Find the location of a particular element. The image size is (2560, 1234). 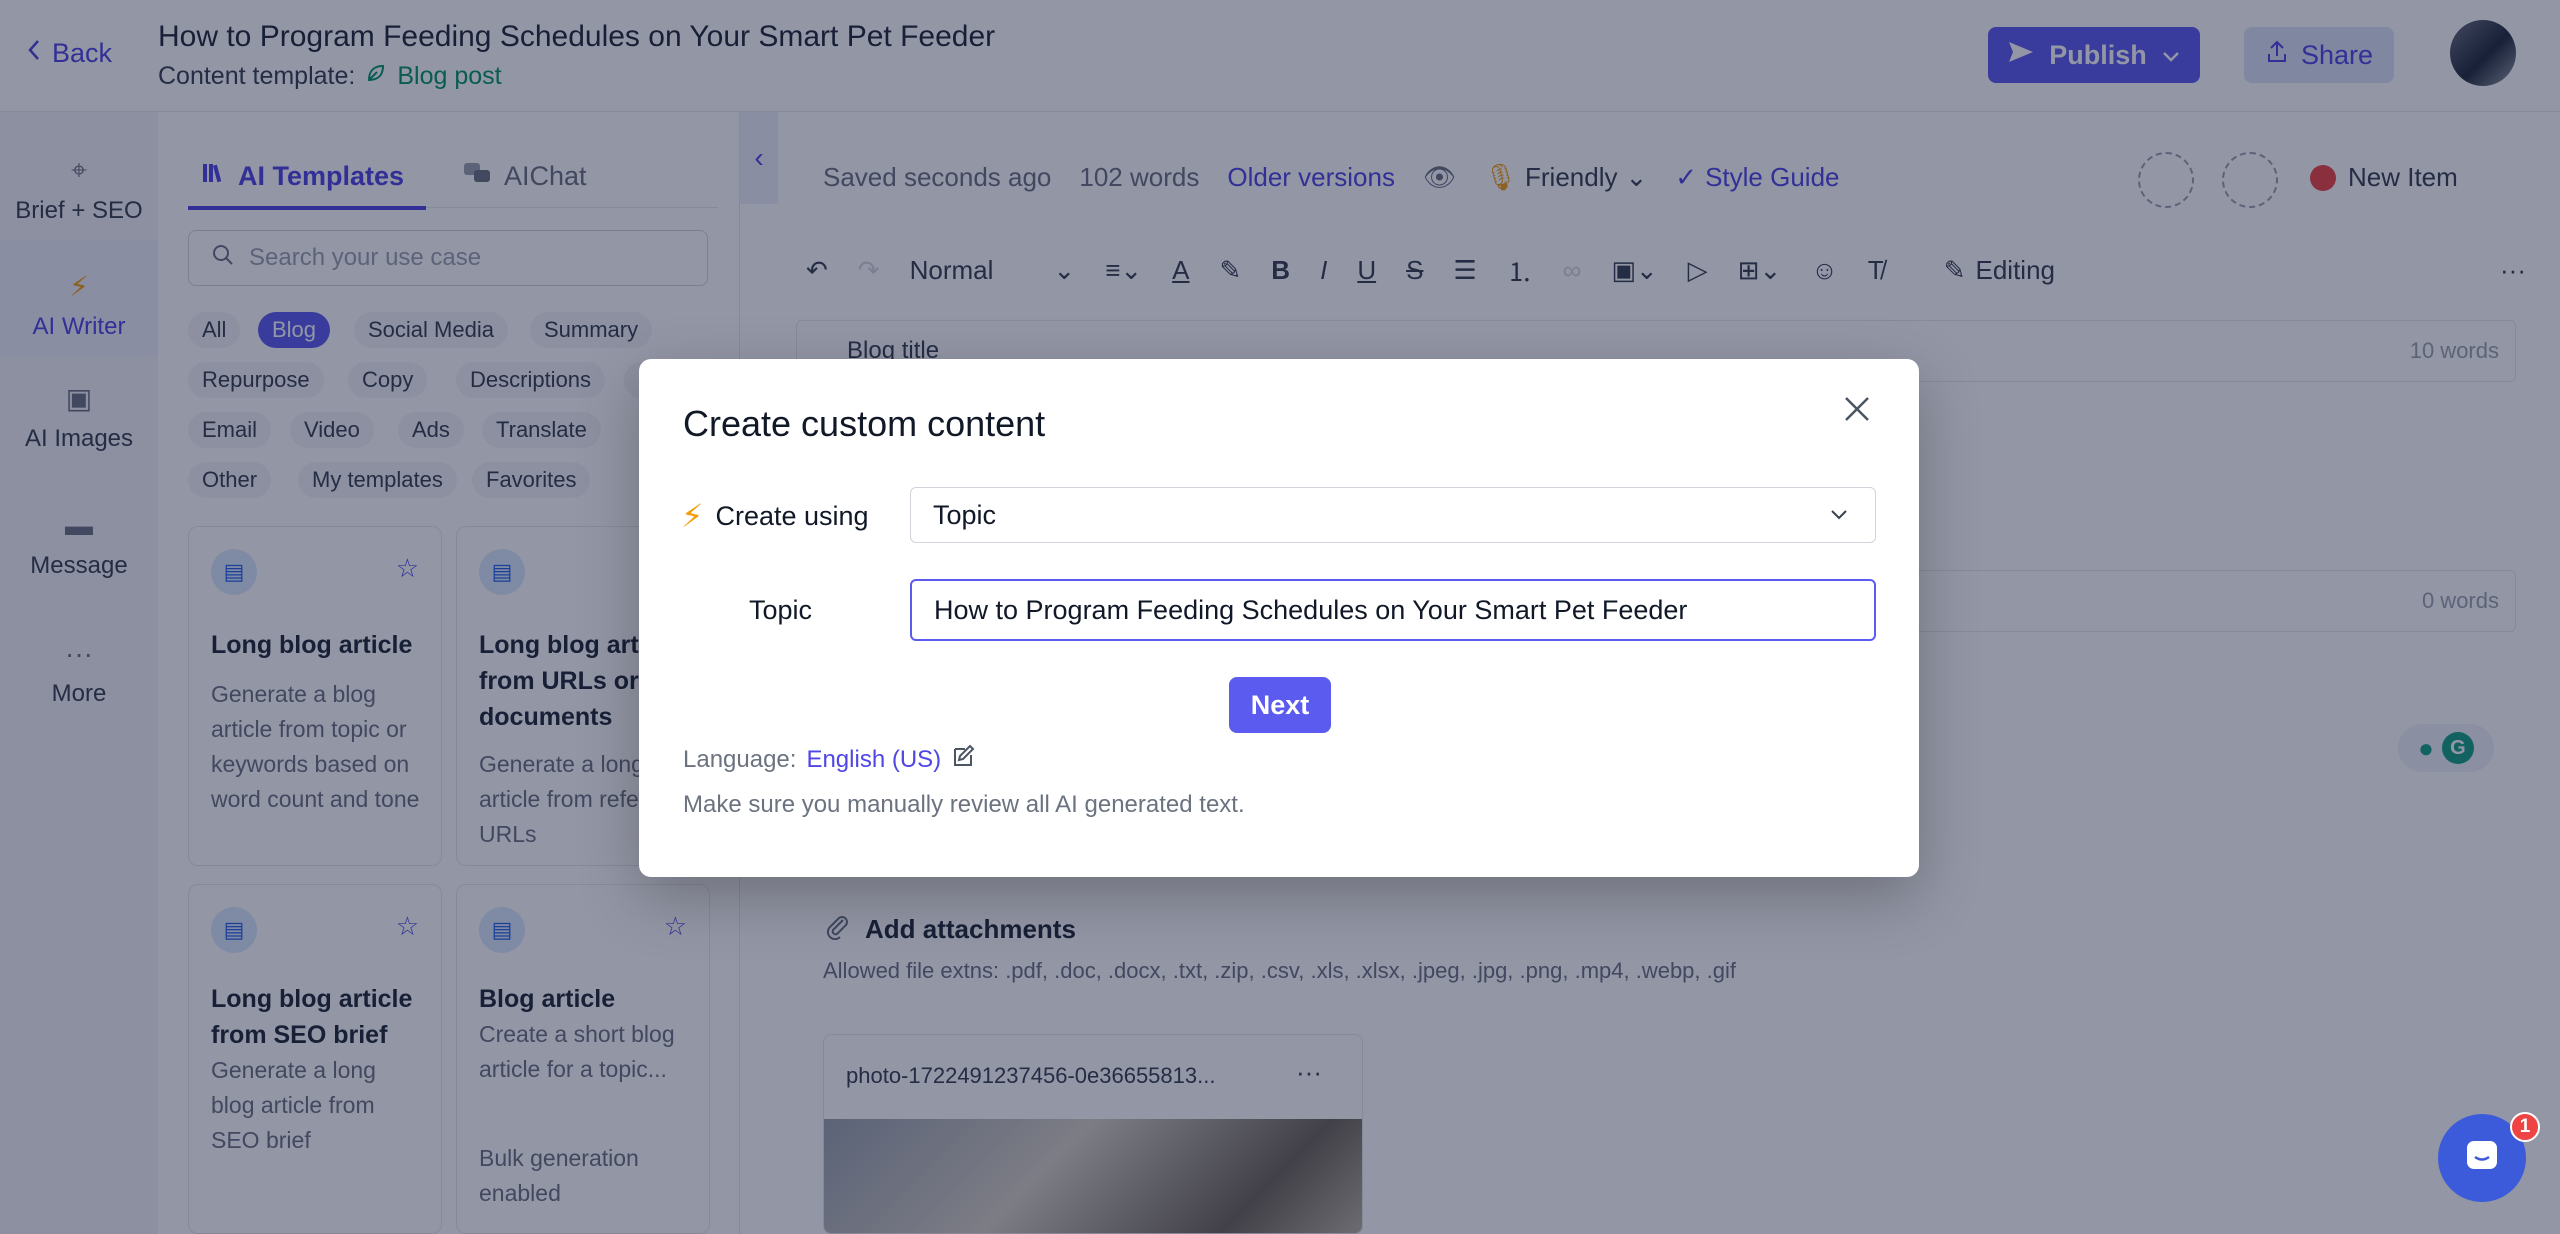

lightning-icon: ⚡ is located at coordinates (692, 516).